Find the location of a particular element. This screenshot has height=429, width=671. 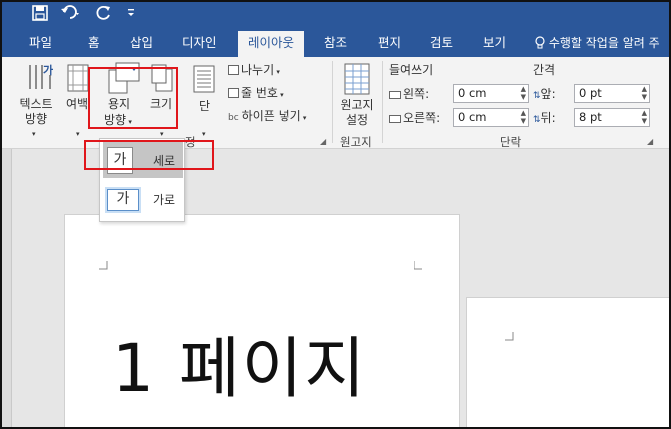

tell-me-text: 수행할 작업을 알려 주 is located at coordinates (604, 43).